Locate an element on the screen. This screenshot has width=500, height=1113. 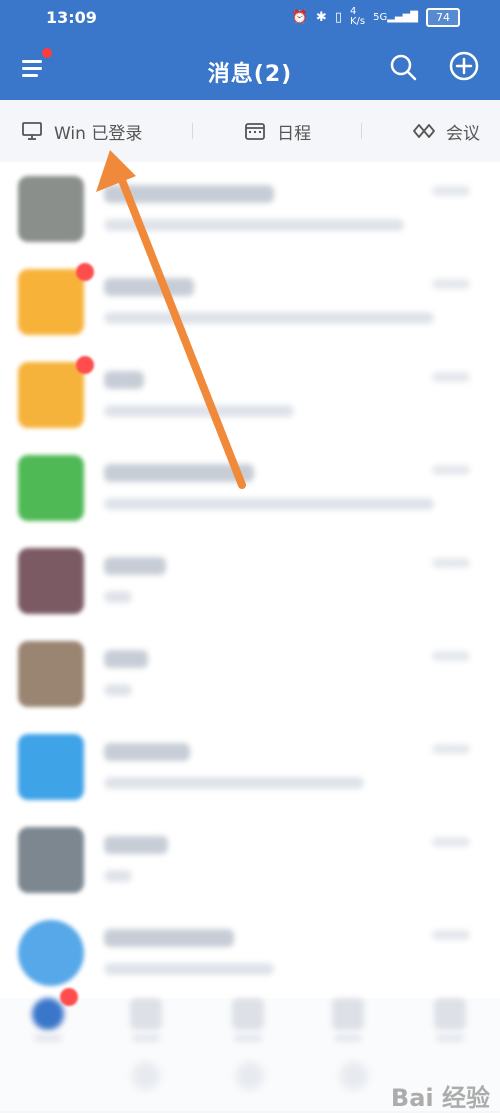
nav-back-button is located at coordinates (146, 1076).